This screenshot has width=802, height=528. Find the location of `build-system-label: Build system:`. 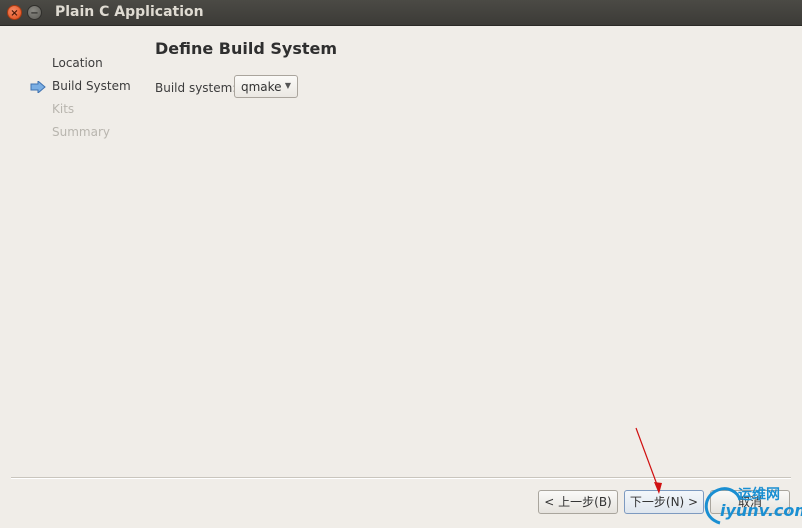

build-system-label: Build system: is located at coordinates (196, 88).